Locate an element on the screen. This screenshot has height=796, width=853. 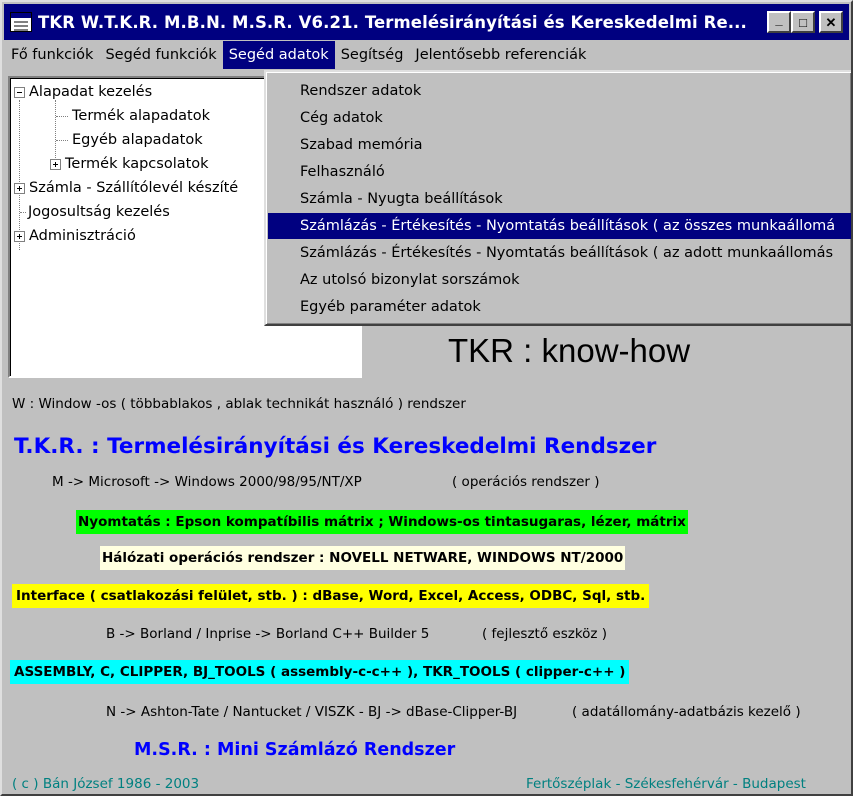
menuitem-egyeb-parameter-adatok: Egyéb paraméter adatok is located at coordinates (559, 307).